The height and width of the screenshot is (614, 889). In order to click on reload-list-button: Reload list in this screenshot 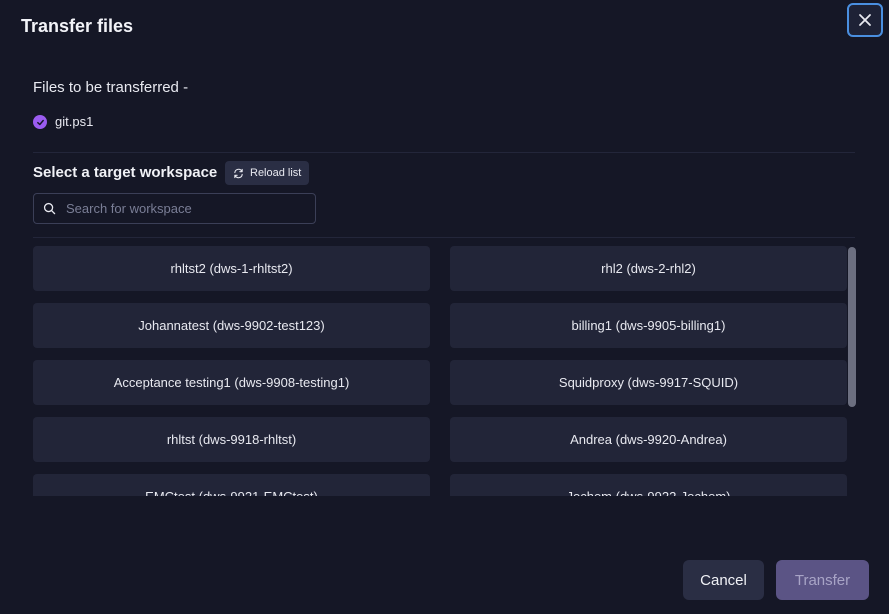, I will do `click(267, 173)`.